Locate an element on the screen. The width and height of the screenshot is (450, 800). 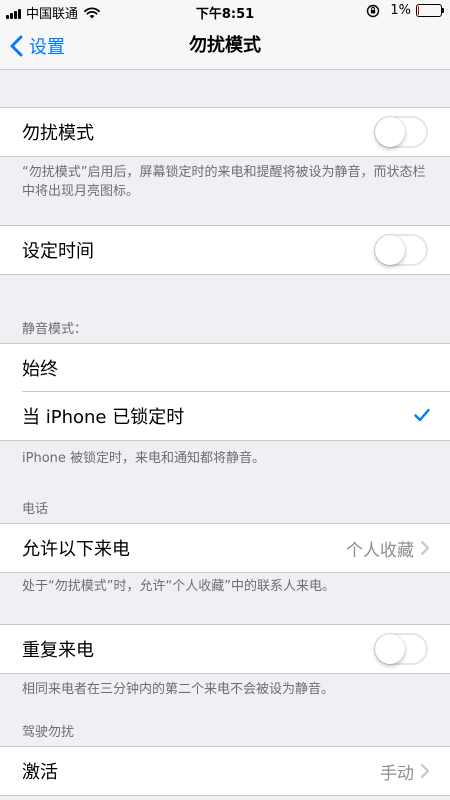
checkmark-icon is located at coordinates (422, 415).